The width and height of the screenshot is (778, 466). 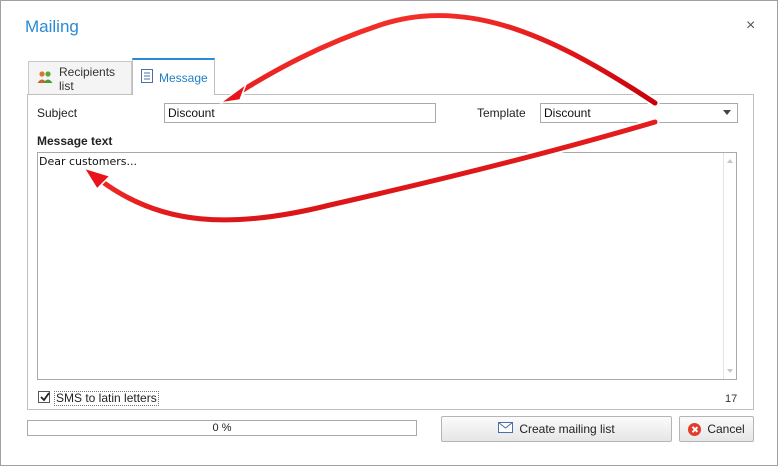 I want to click on char-counter: 17, so click(x=731, y=399).